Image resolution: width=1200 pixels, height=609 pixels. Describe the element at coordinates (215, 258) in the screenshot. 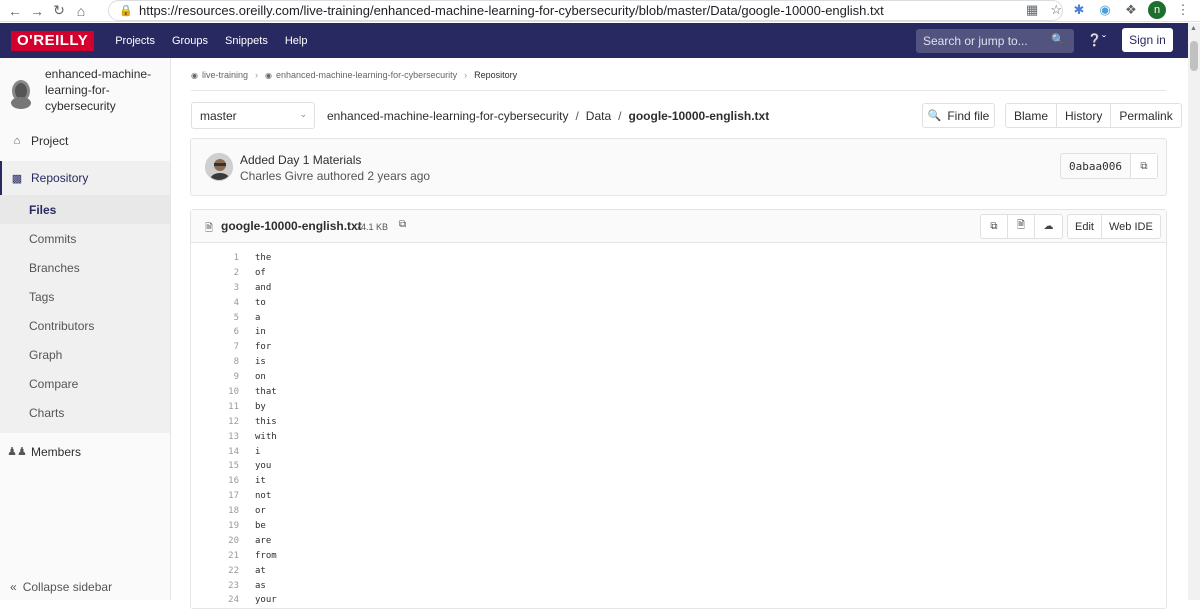

I see `line-number: 1` at that location.